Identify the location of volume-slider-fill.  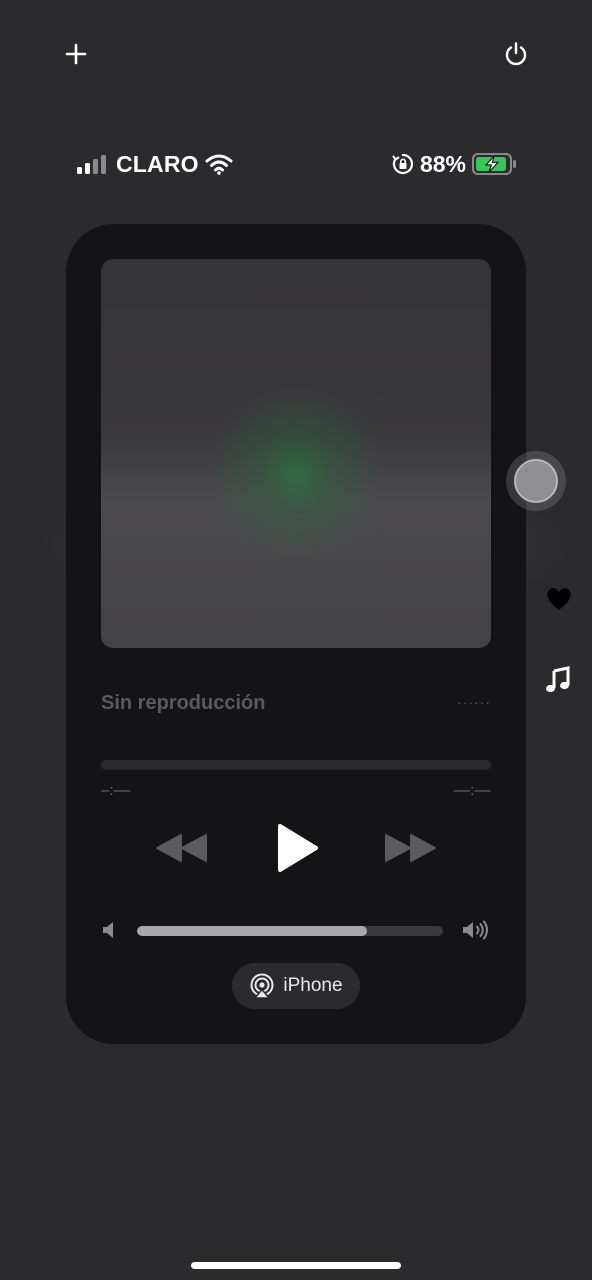
(252, 931).